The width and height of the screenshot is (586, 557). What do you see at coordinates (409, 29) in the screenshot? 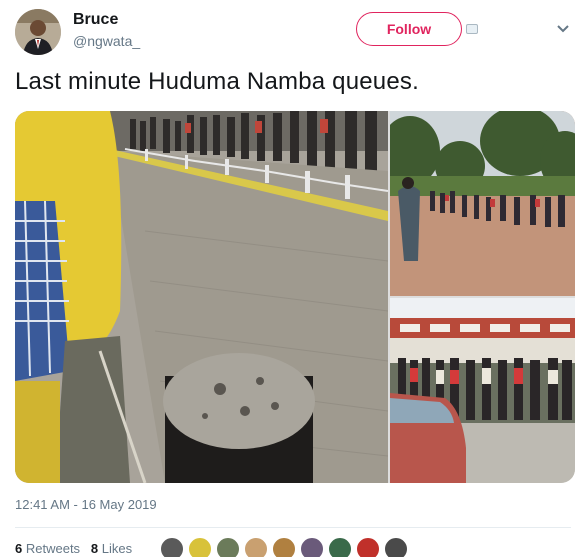
I see `follow-button: Follow` at bounding box center [409, 29].